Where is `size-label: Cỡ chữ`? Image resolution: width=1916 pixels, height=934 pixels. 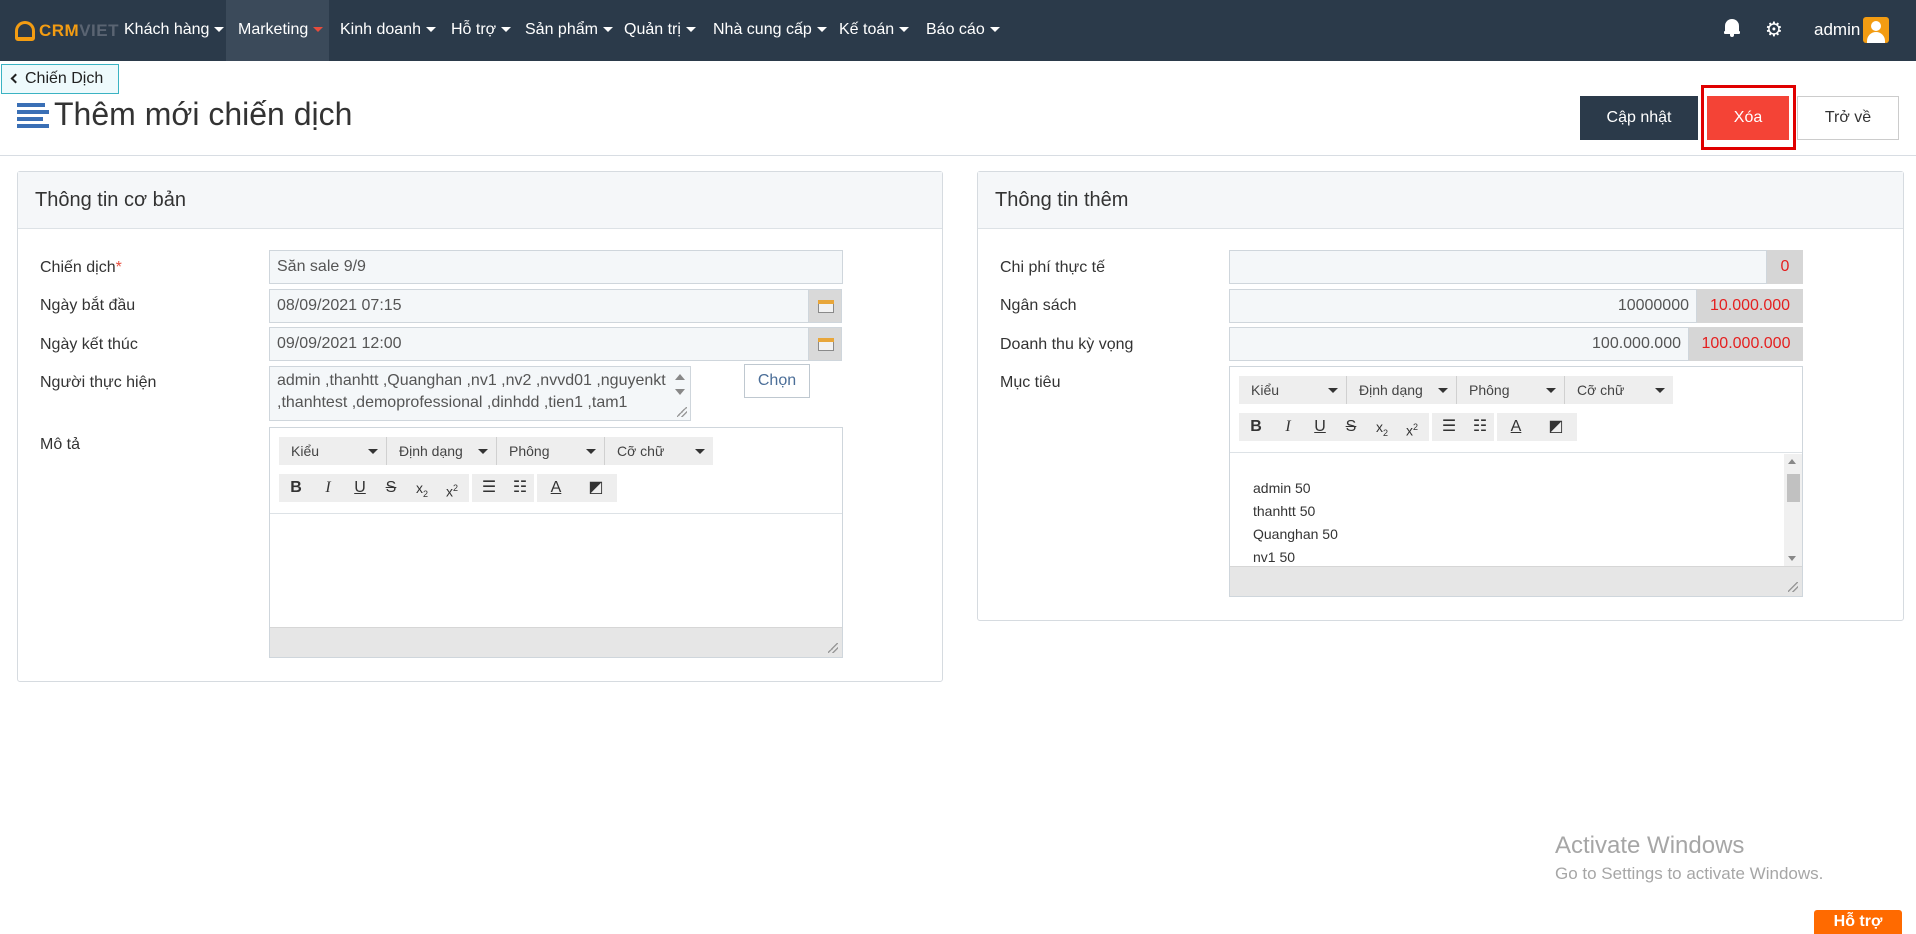 size-label: Cỡ chữ is located at coordinates (641, 451).